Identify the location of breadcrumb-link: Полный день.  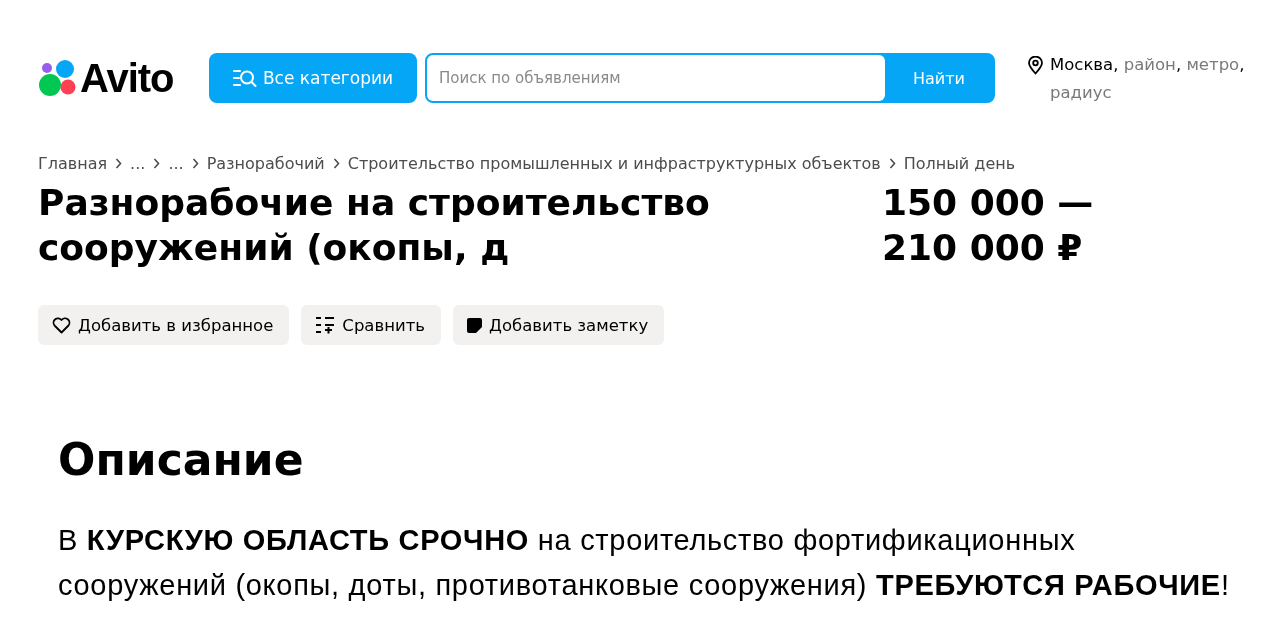
(959, 163).